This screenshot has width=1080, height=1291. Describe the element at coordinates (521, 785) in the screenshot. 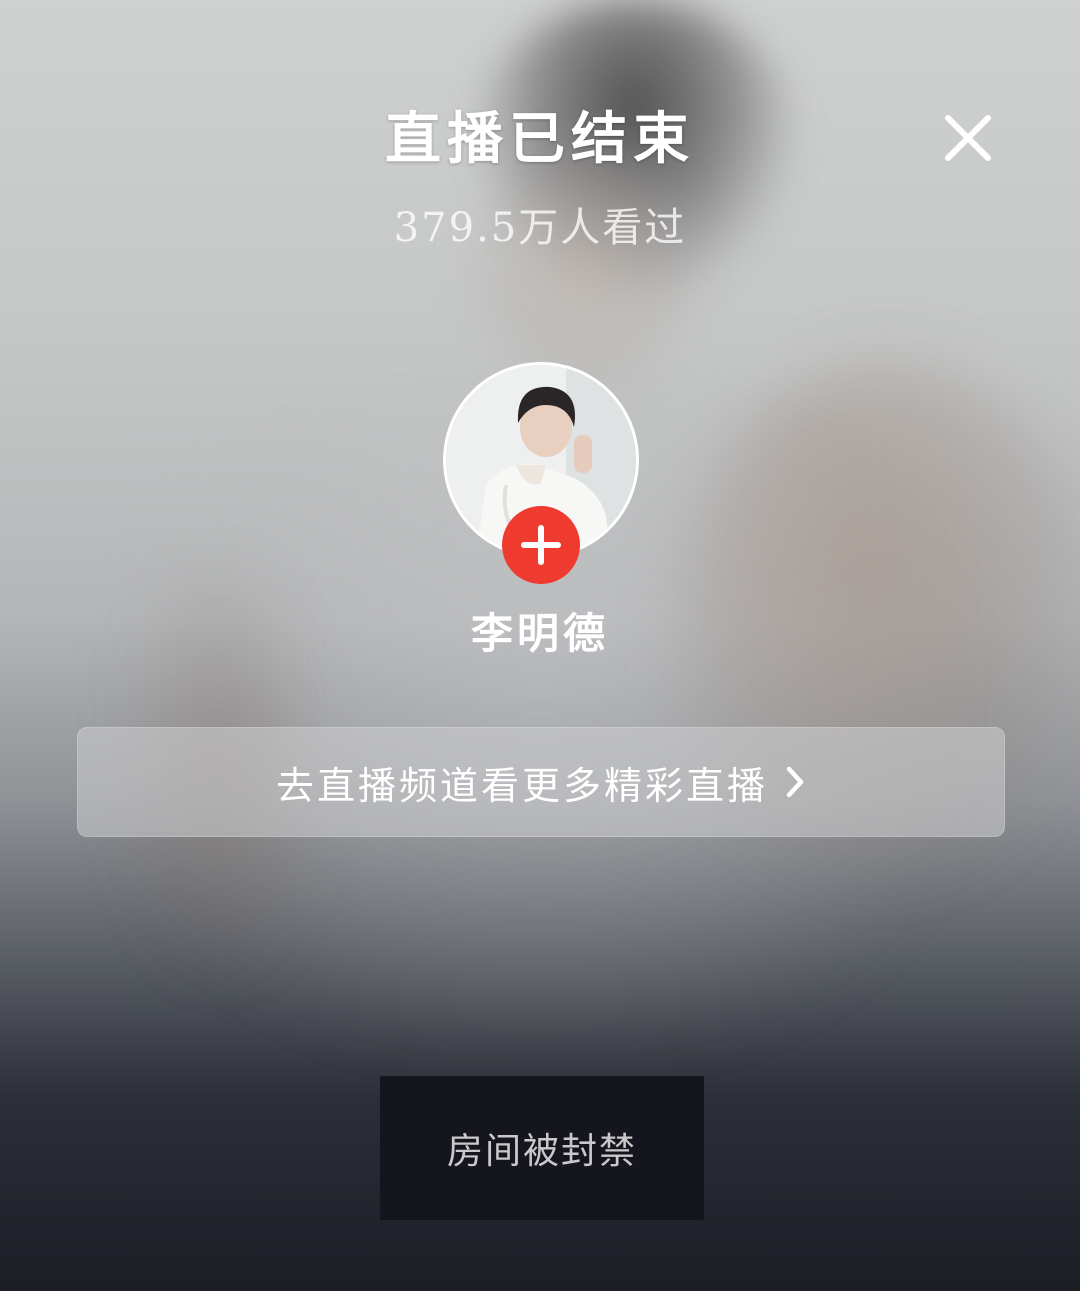

I see `live-channel-label: 去直播频道看更多精彩直播` at that location.